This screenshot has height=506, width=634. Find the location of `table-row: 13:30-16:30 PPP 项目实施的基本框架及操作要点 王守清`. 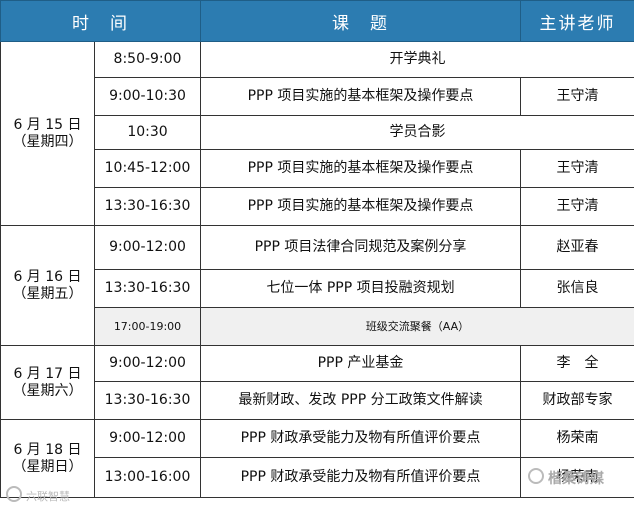

table-row: 13:30-16:30 PPP 项目实施的基本框架及操作要点 王守清 is located at coordinates (317, 206).